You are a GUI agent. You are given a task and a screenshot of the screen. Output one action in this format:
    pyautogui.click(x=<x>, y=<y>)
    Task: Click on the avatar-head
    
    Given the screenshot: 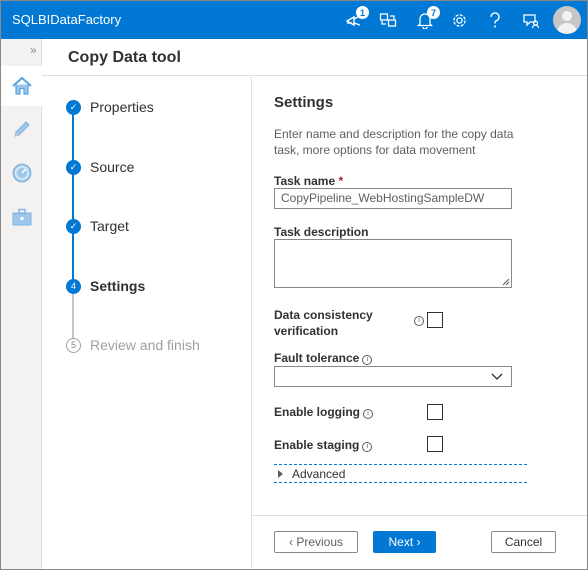 What is the action you would take?
    pyautogui.click(x=567, y=16)
    